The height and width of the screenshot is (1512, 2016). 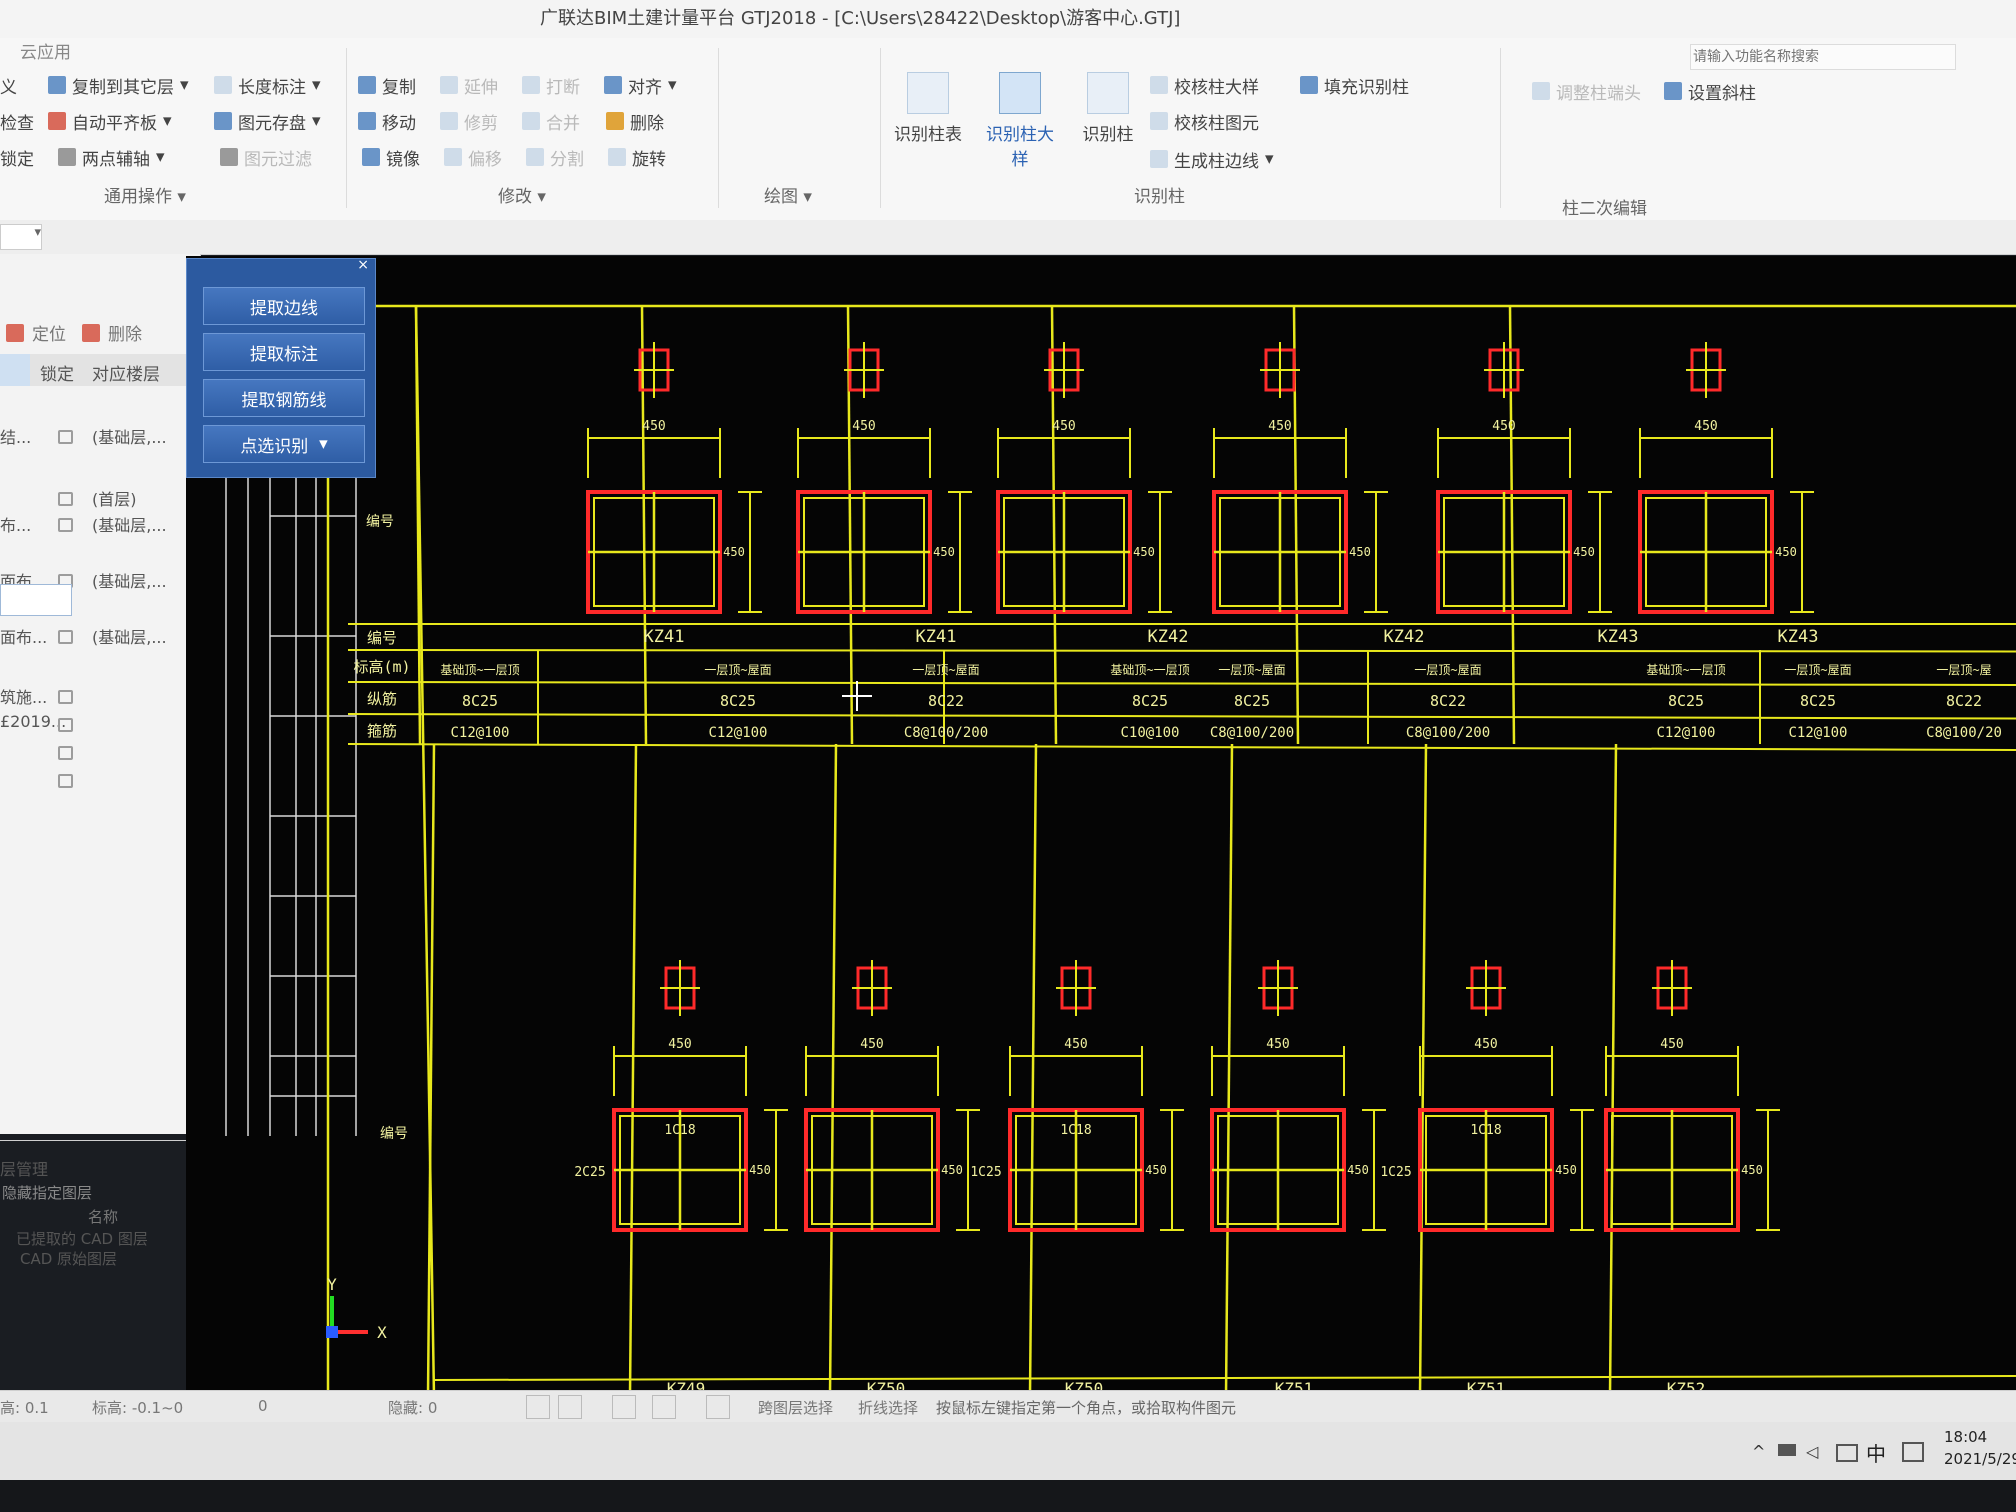 What do you see at coordinates (531, 121) in the screenshot?
I see `merge-icon` at bounding box center [531, 121].